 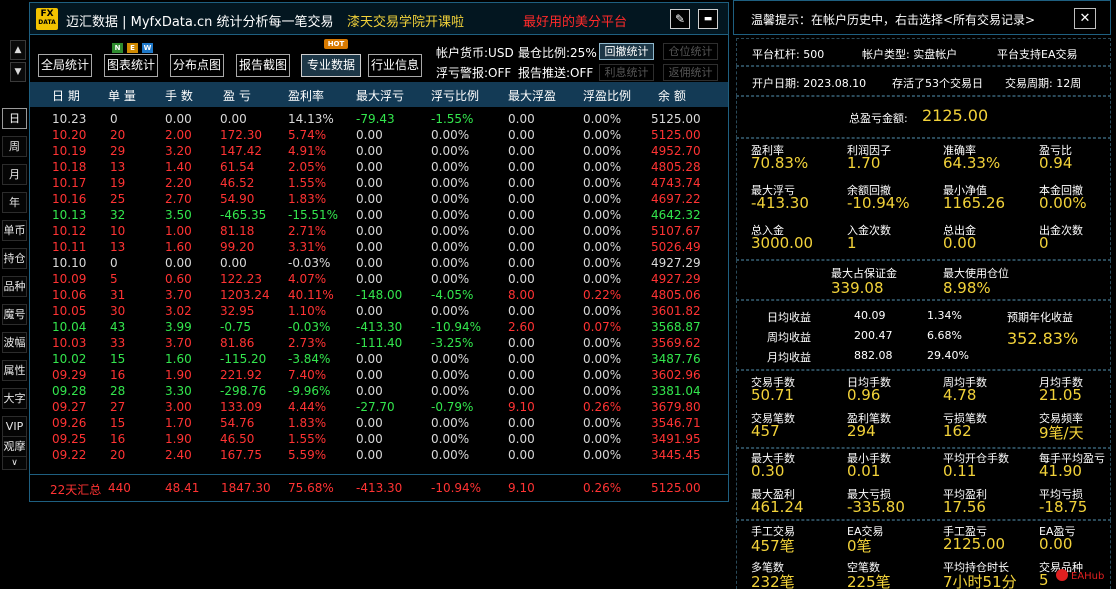 What do you see at coordinates (395, 65) in the screenshot?
I see `industry-info-button: 行业信息` at bounding box center [395, 65].